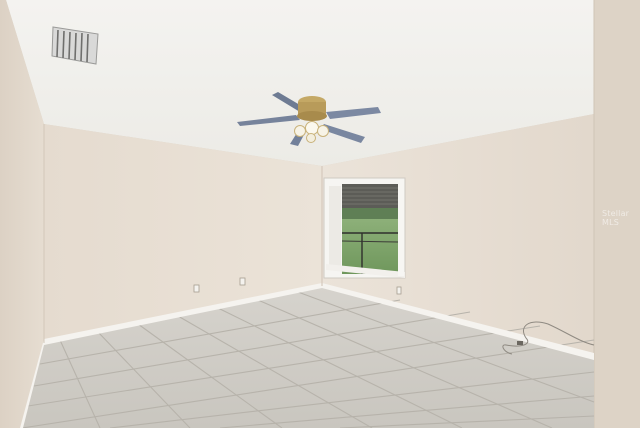  What do you see at coordinates (370, 246) in the screenshot?
I see `window-grass` at bounding box center [370, 246].